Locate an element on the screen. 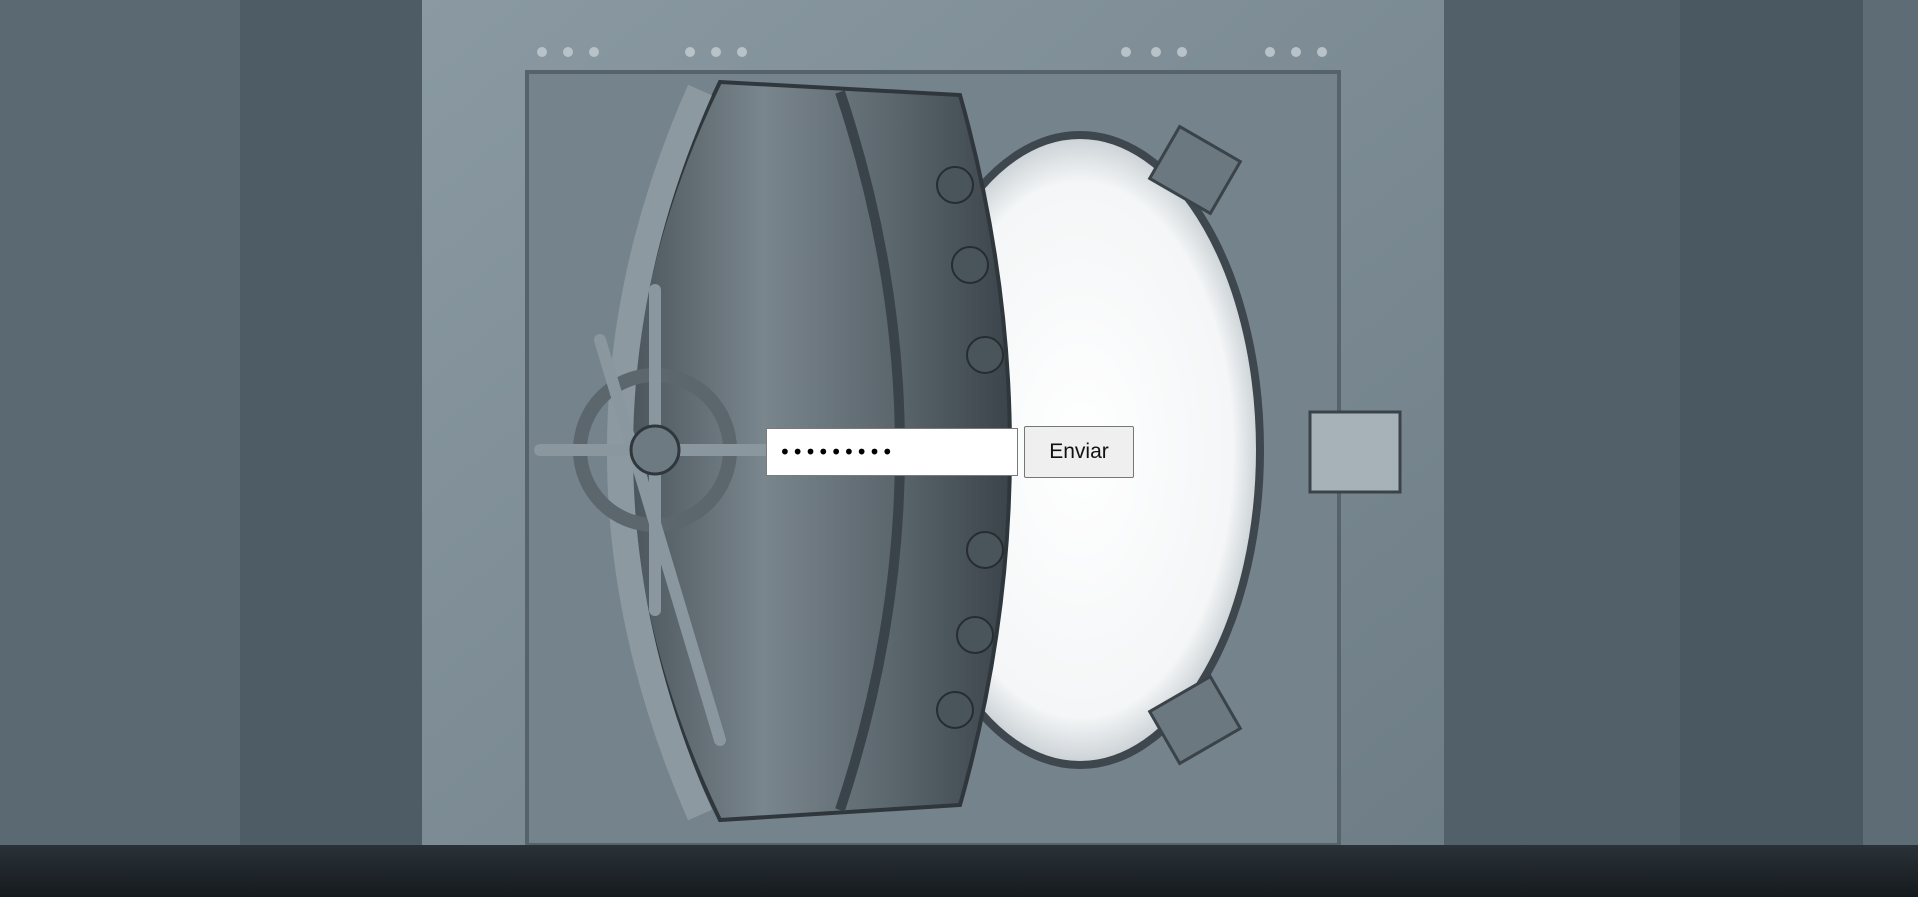 This screenshot has height=897, width=1918. submit-button: Enviar is located at coordinates (1079, 452).